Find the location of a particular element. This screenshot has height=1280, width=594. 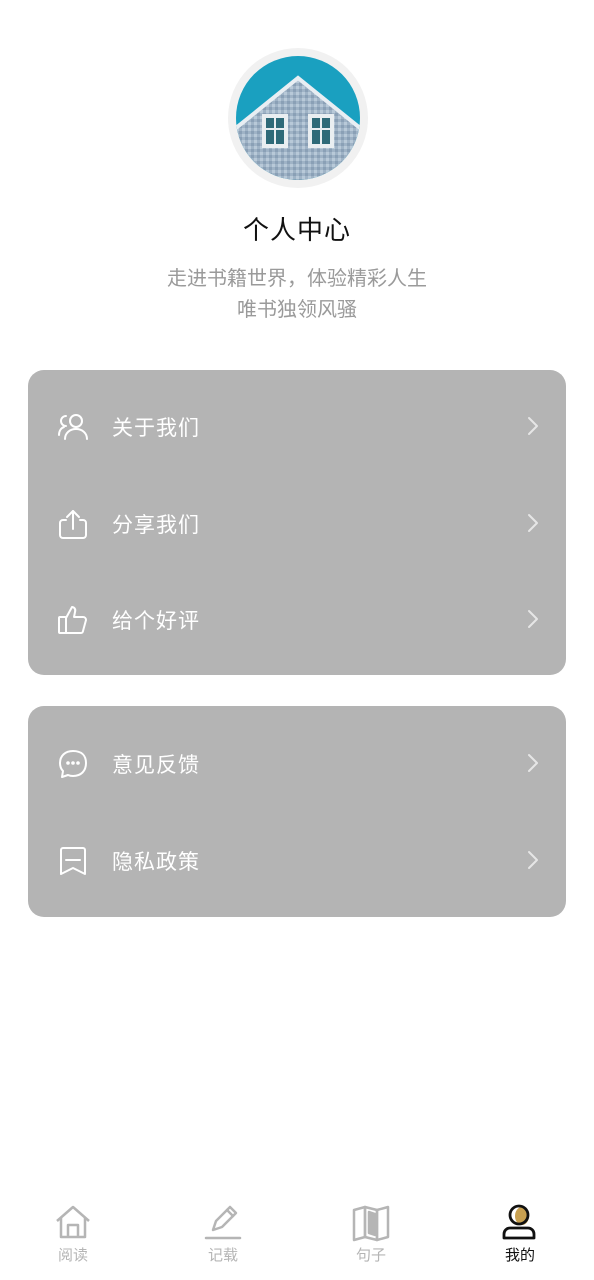

user-icon is located at coordinates (520, 1222).